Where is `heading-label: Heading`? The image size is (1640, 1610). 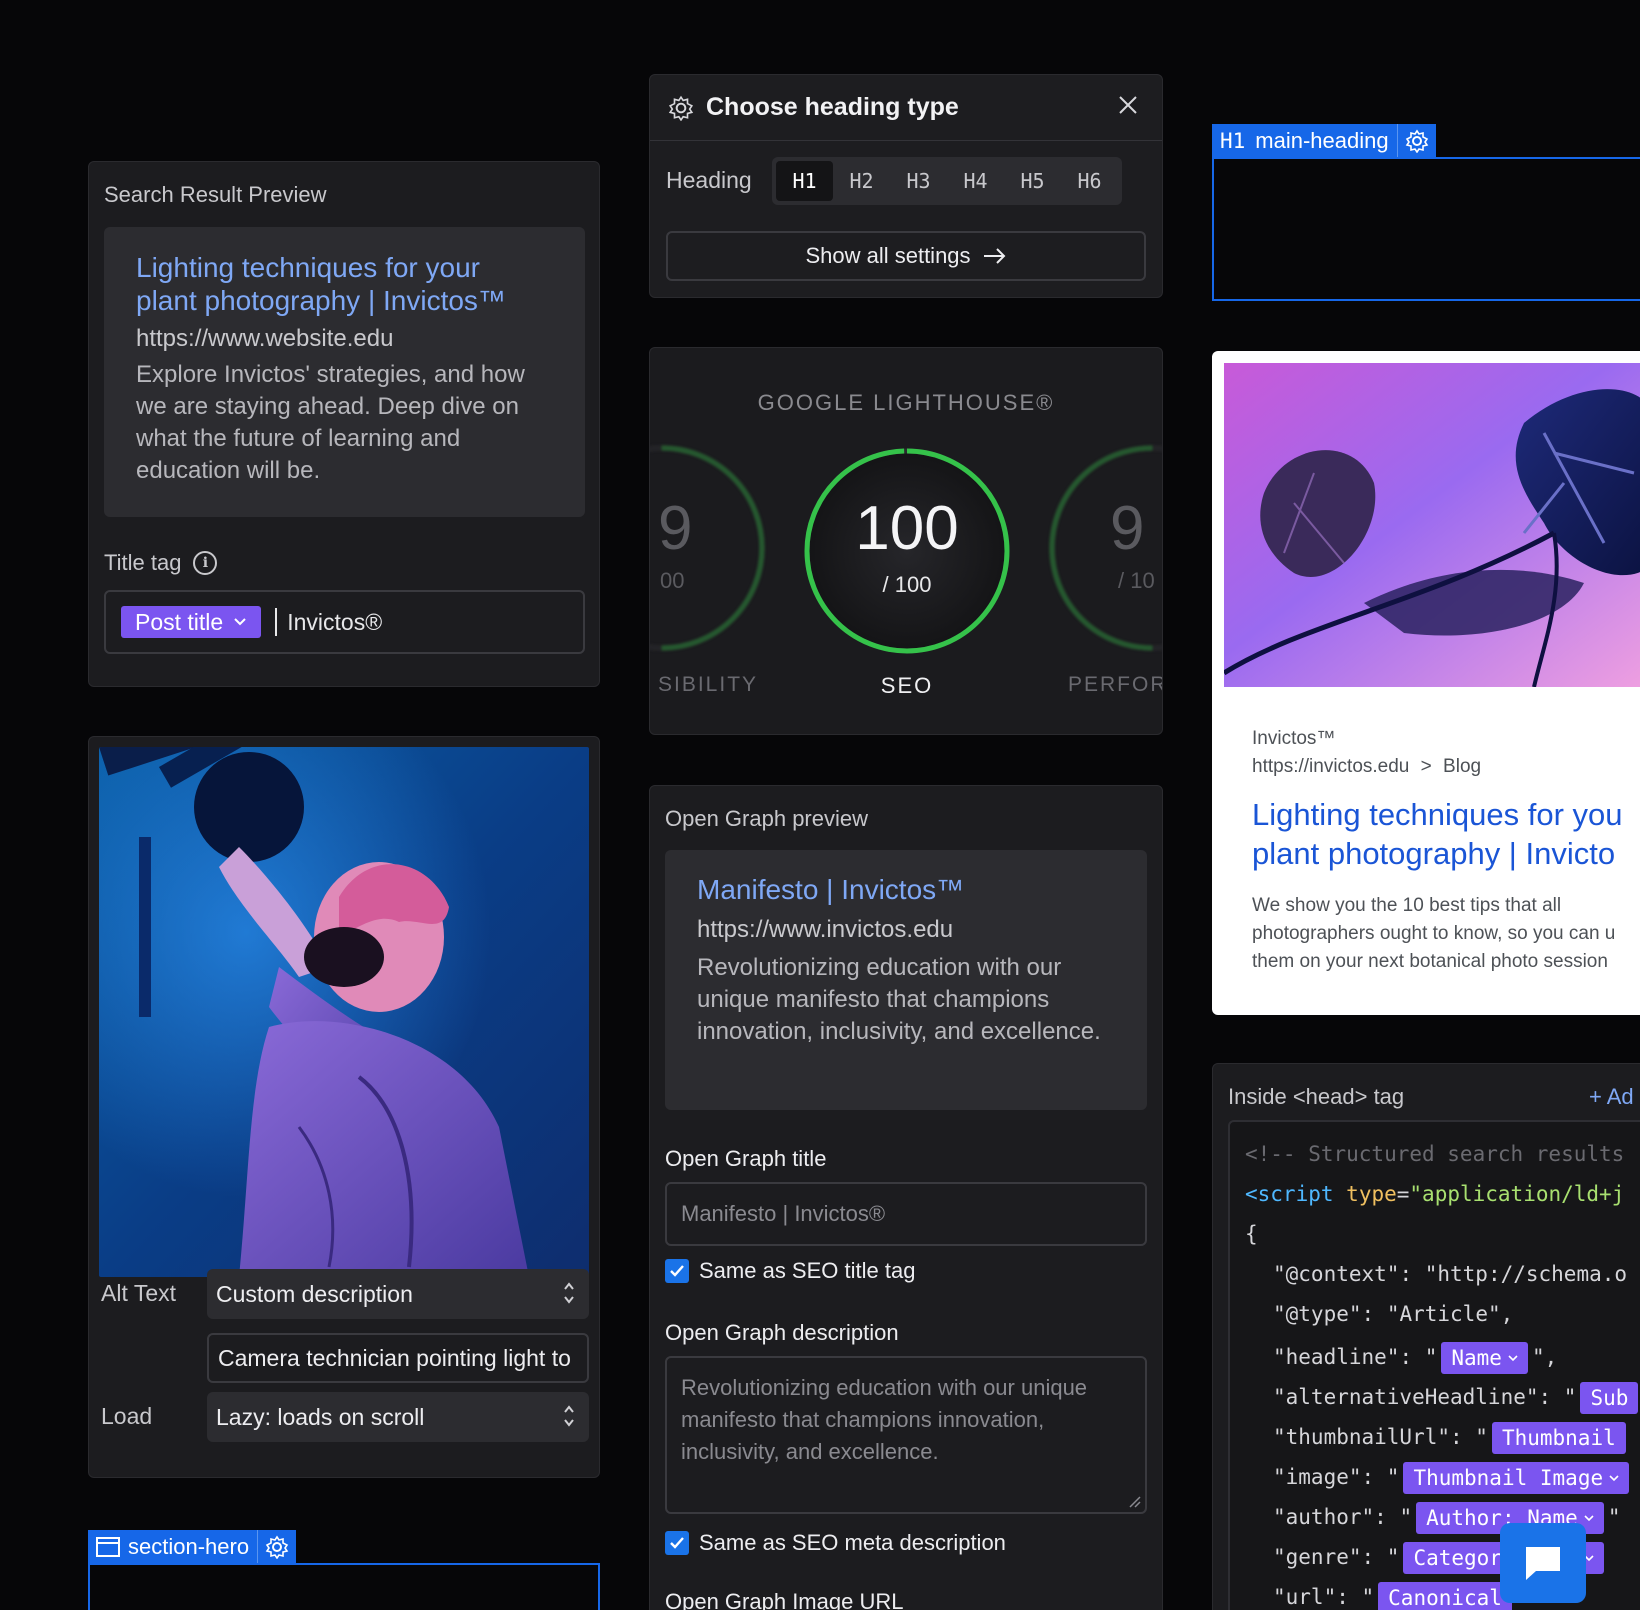
heading-label: Heading is located at coordinates (709, 180).